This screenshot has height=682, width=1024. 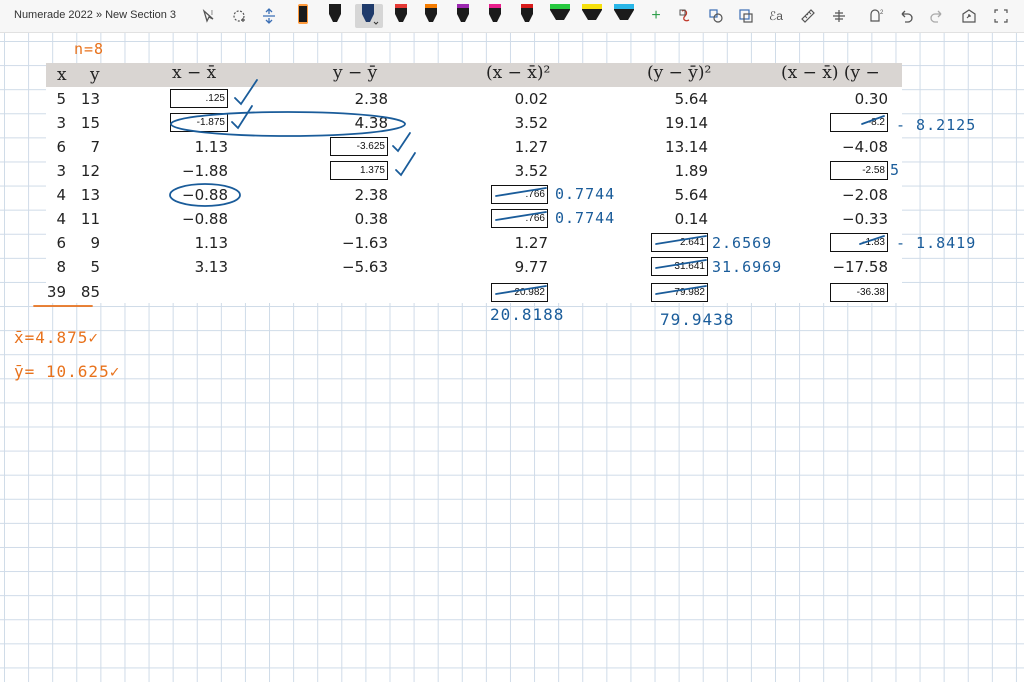 What do you see at coordinates (839, 16) in the screenshot?
I see `rotate-icon` at bounding box center [839, 16].